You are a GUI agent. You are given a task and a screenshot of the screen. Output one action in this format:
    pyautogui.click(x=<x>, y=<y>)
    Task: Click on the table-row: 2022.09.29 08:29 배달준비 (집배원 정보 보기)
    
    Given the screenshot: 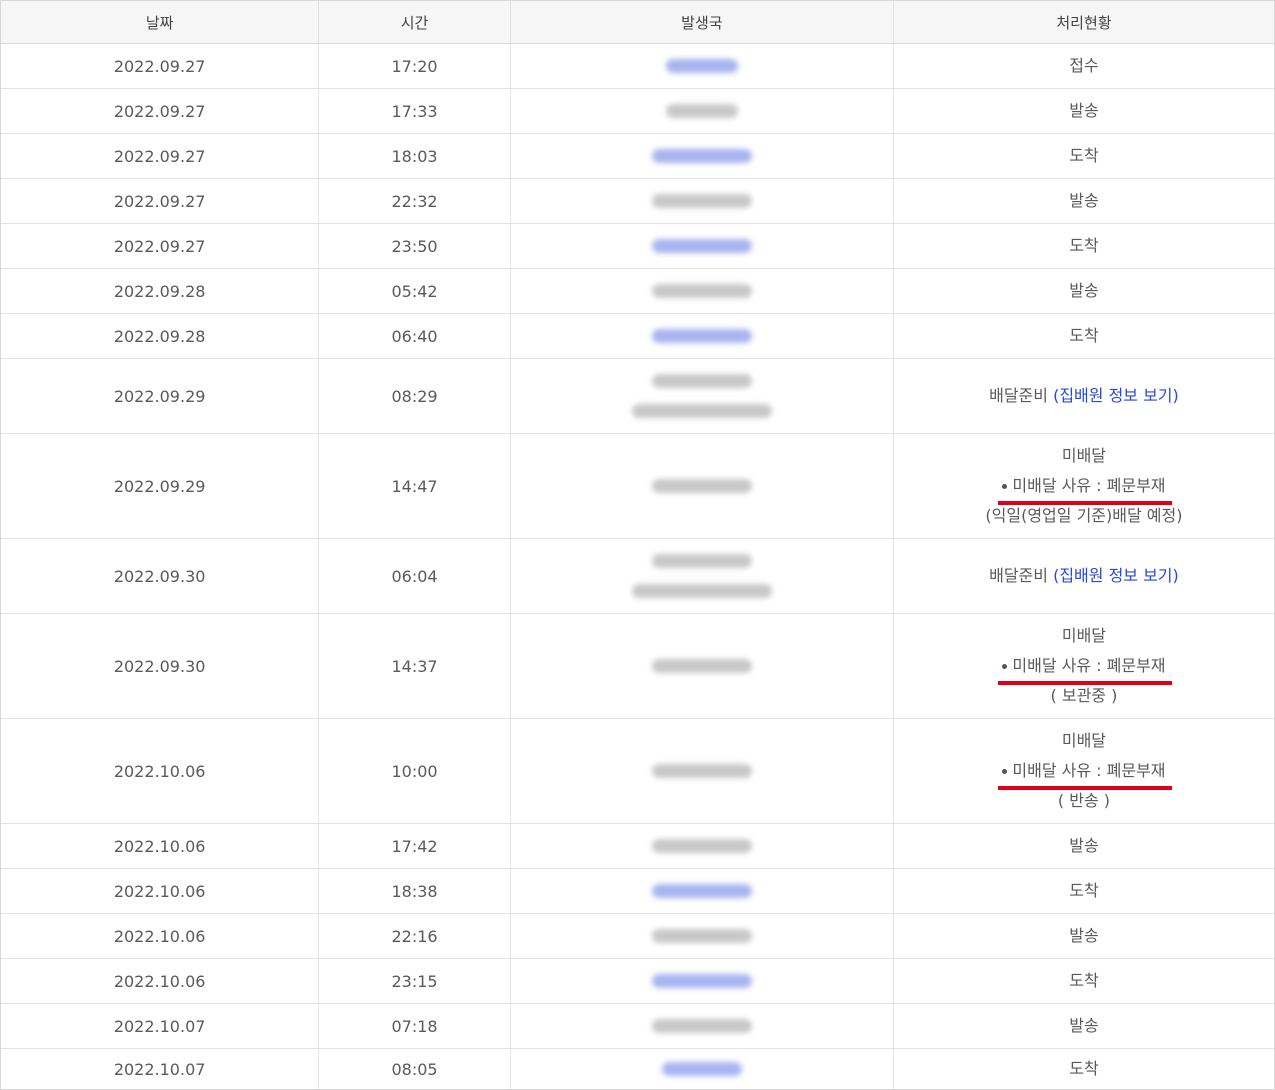 What is the action you would take?
    pyautogui.click(x=637, y=396)
    